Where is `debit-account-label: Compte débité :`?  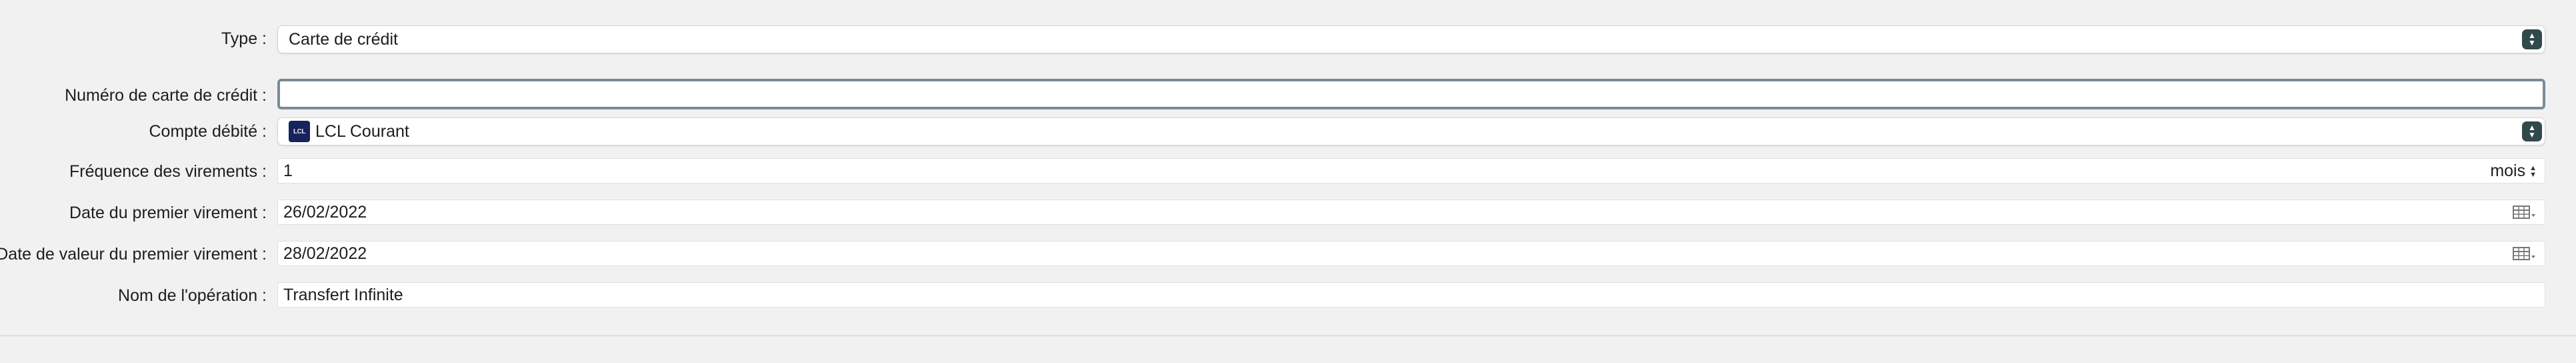 debit-account-label: Compte débité : is located at coordinates (208, 131).